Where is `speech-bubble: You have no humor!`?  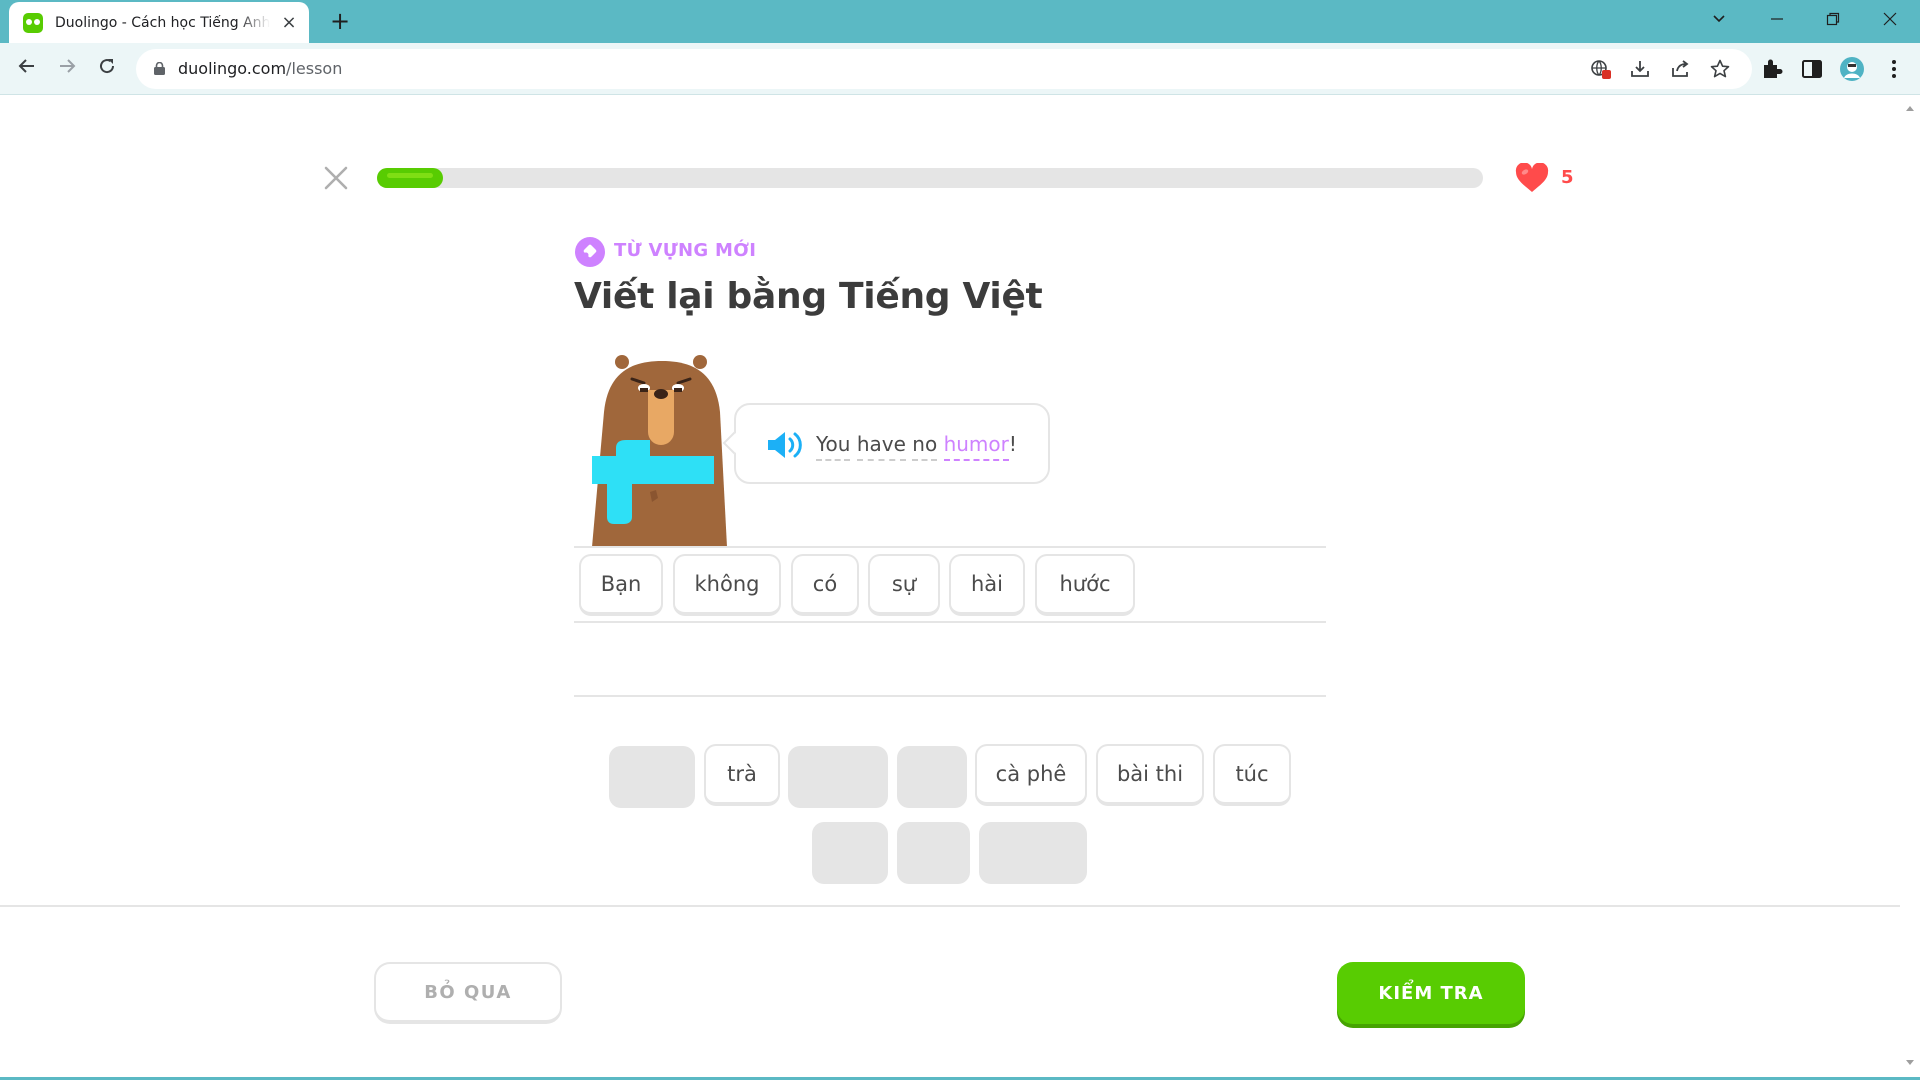
speech-bubble: You have no humor! is located at coordinates (886, 443).